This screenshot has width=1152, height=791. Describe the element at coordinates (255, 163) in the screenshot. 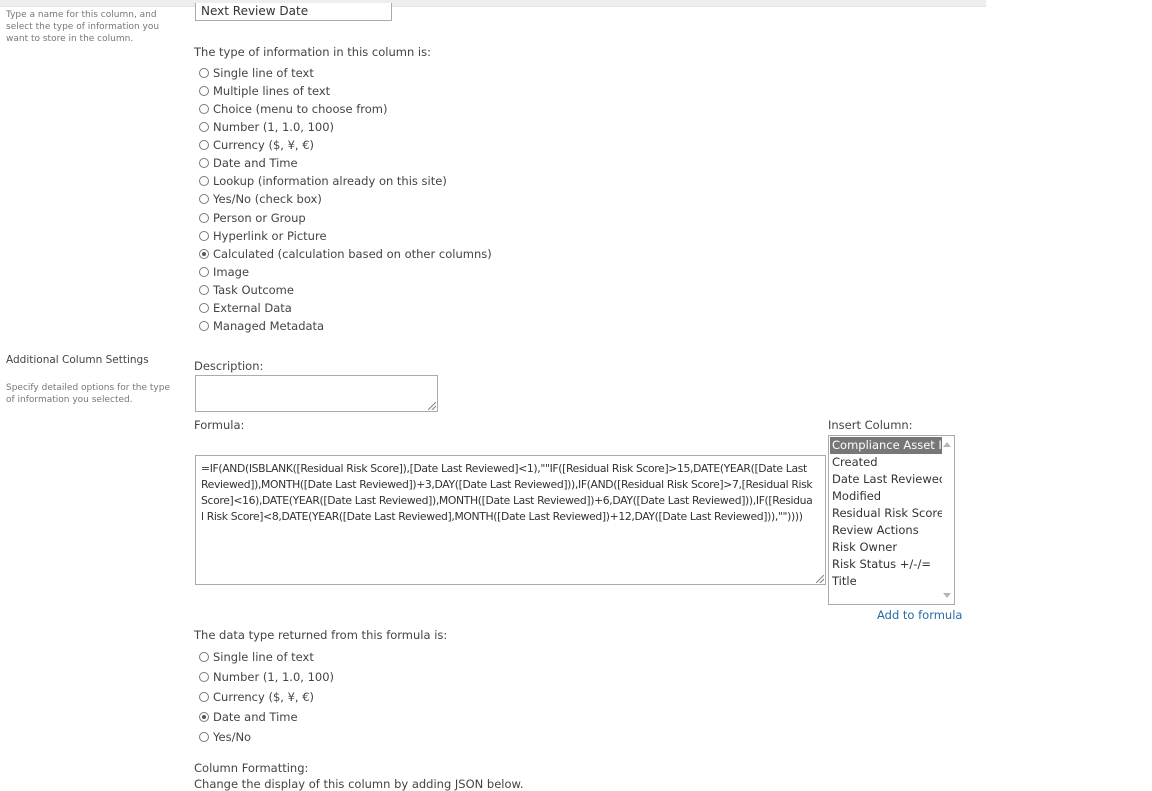

I see `column-type-option-label: Date and Time` at that location.